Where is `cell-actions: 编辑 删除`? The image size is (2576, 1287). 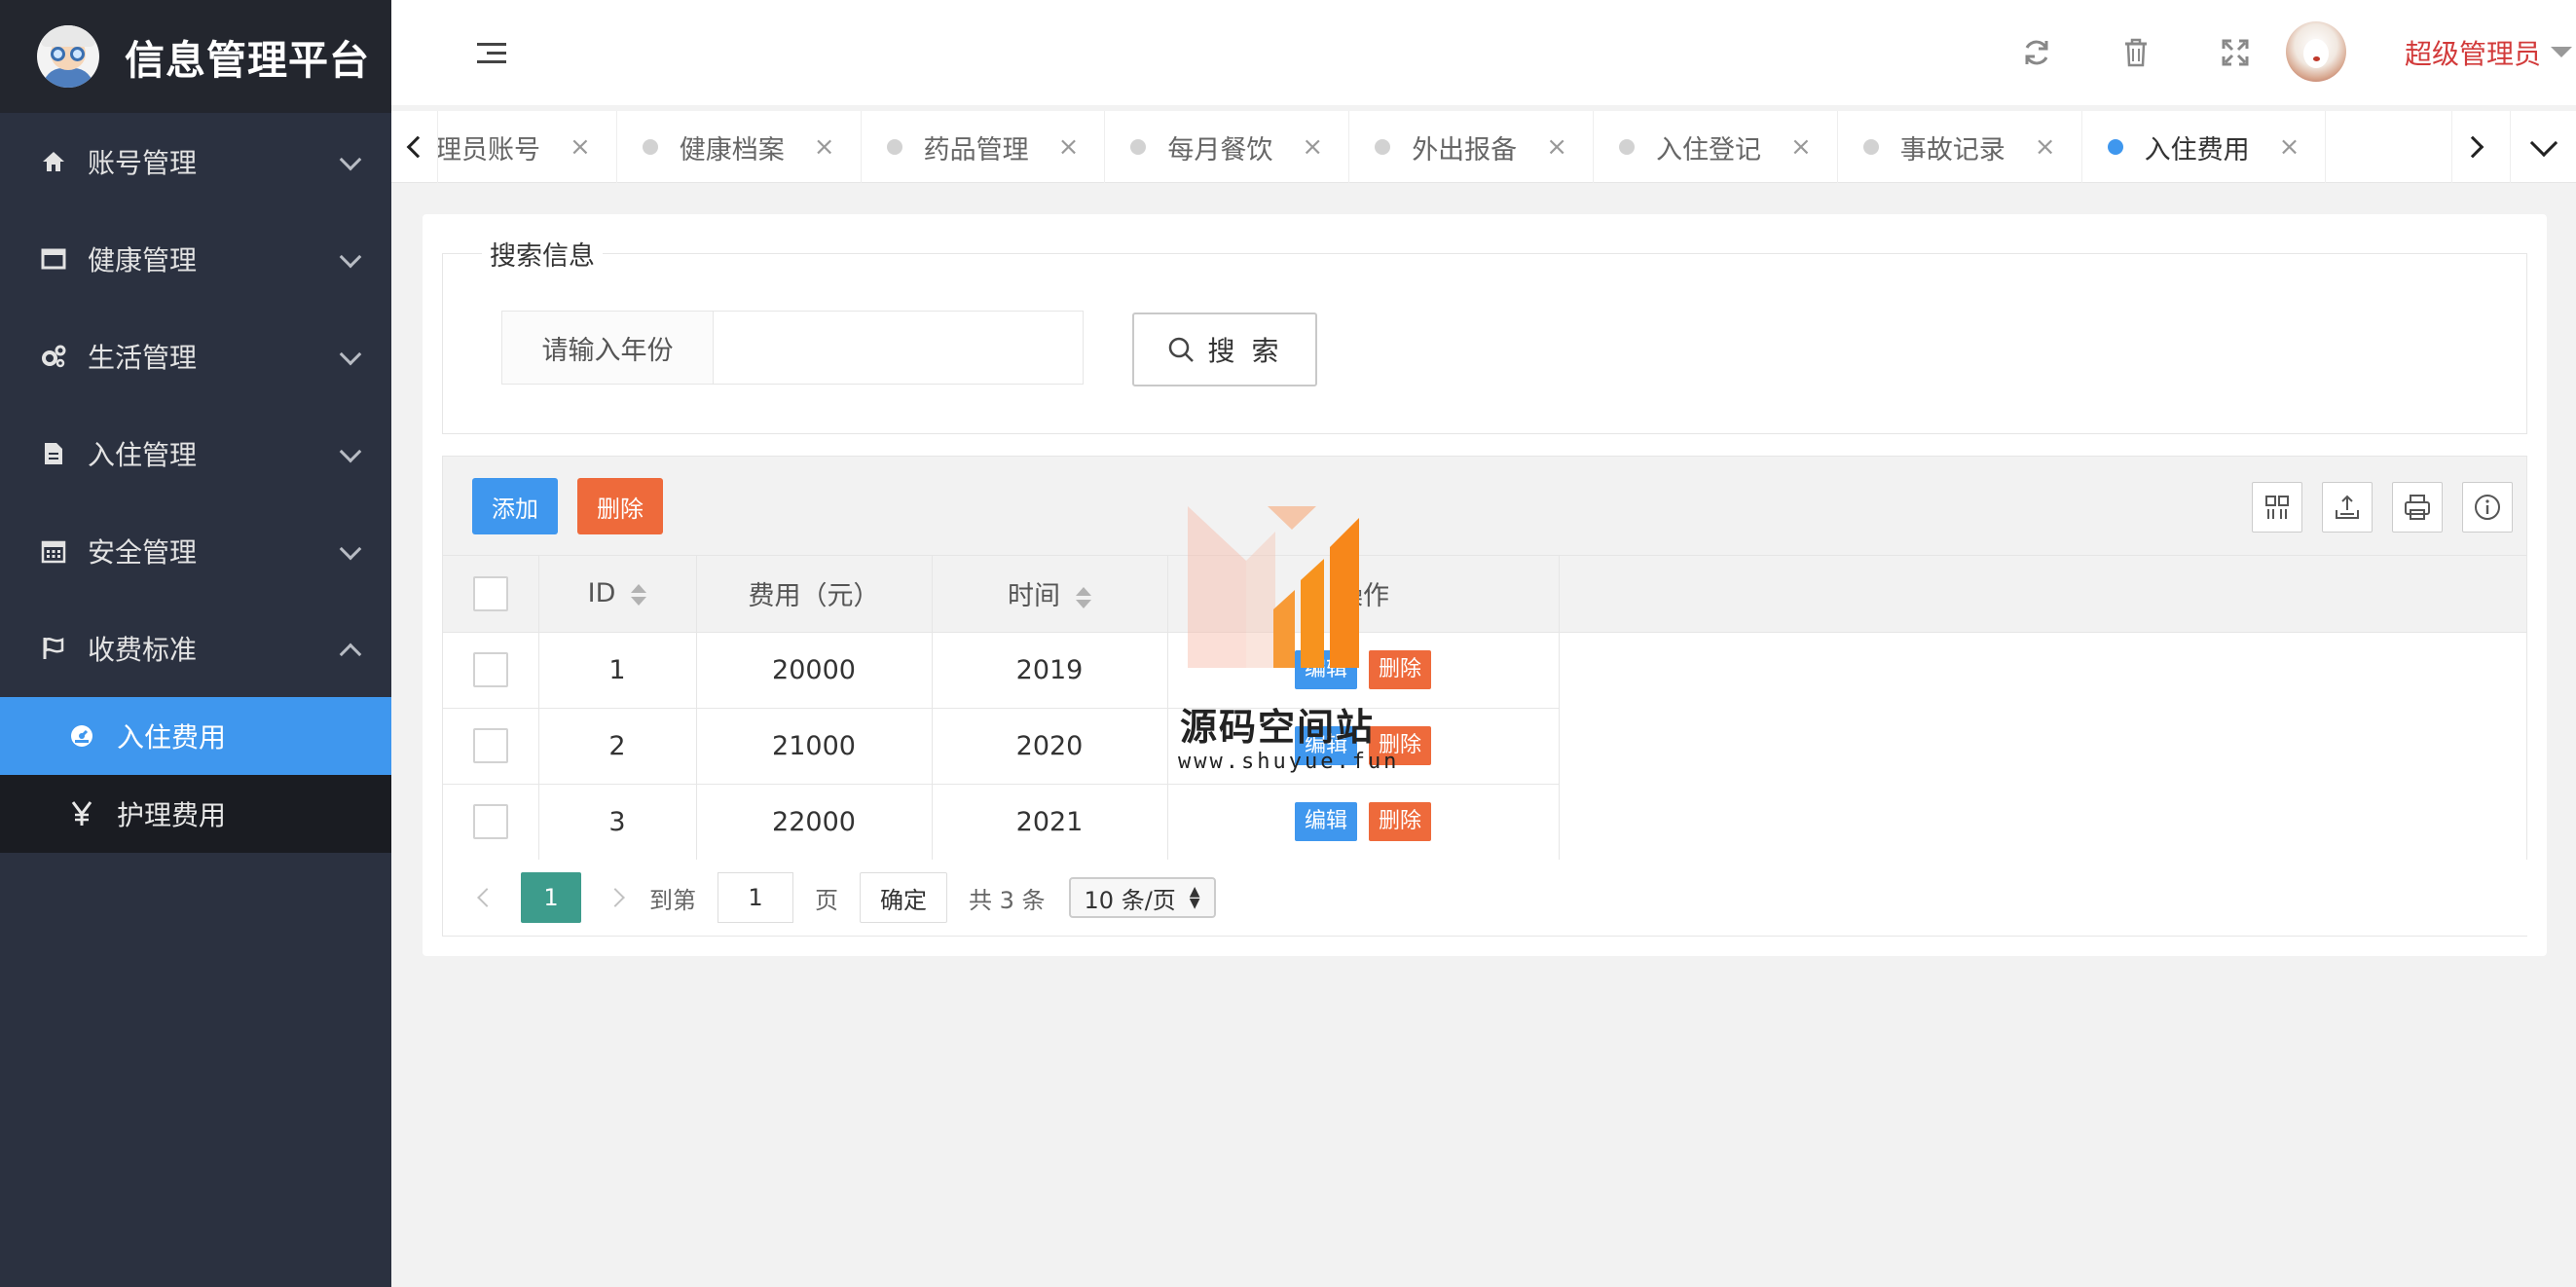 cell-actions: 编辑 删除 is located at coordinates (1363, 822).